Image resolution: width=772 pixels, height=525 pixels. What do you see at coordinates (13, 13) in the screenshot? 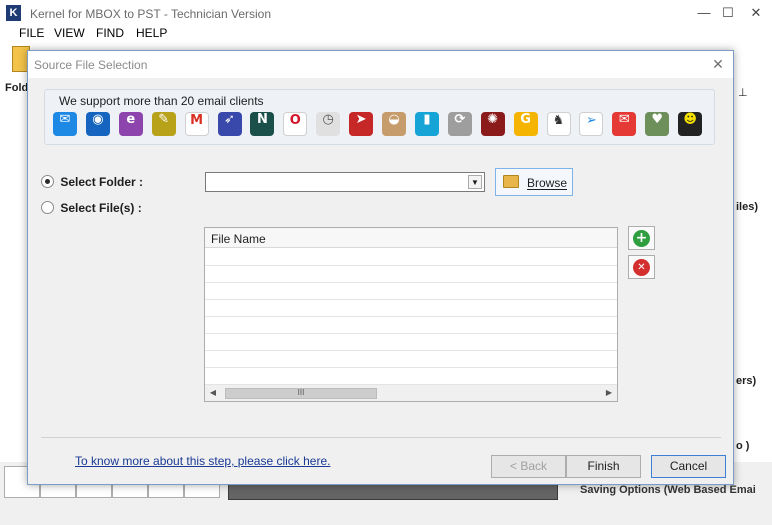
I see `app-logo-icon: K` at bounding box center [13, 13].